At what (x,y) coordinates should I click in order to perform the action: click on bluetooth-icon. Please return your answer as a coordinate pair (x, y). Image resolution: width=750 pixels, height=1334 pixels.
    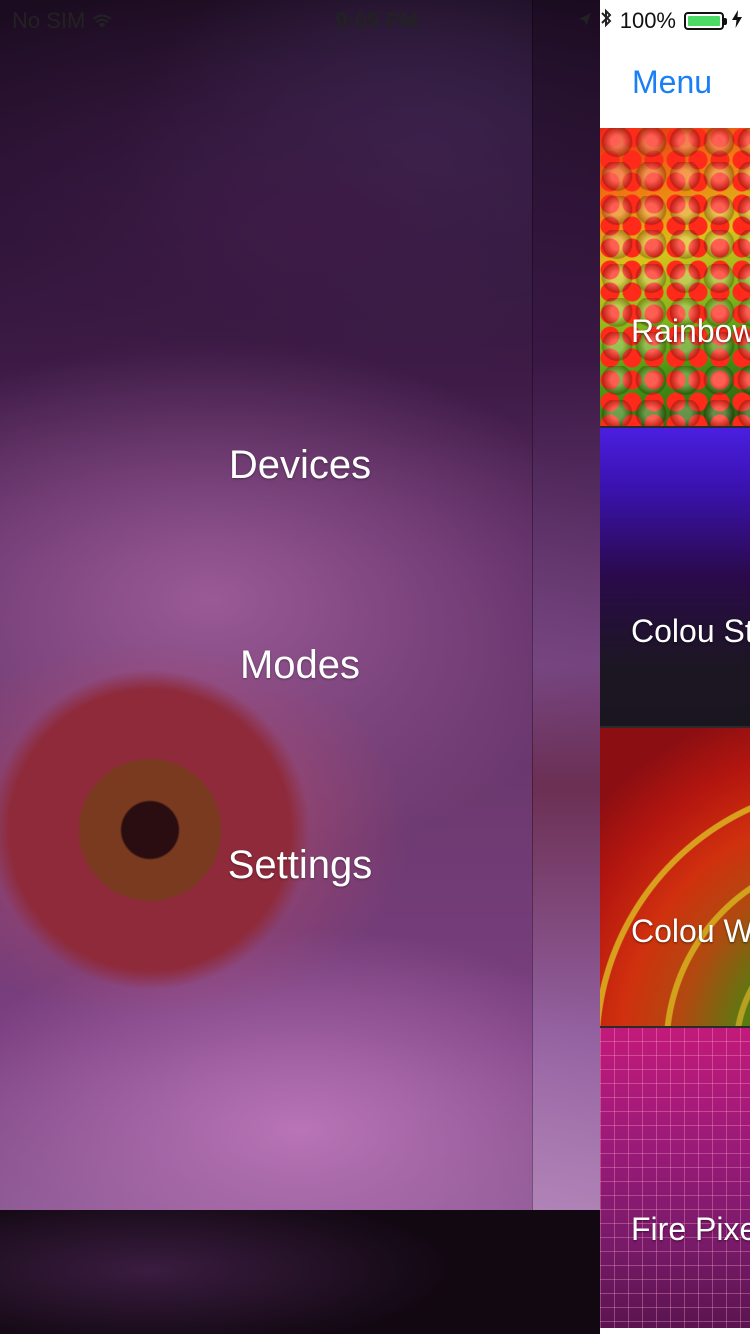
    Looking at the image, I should click on (606, 21).